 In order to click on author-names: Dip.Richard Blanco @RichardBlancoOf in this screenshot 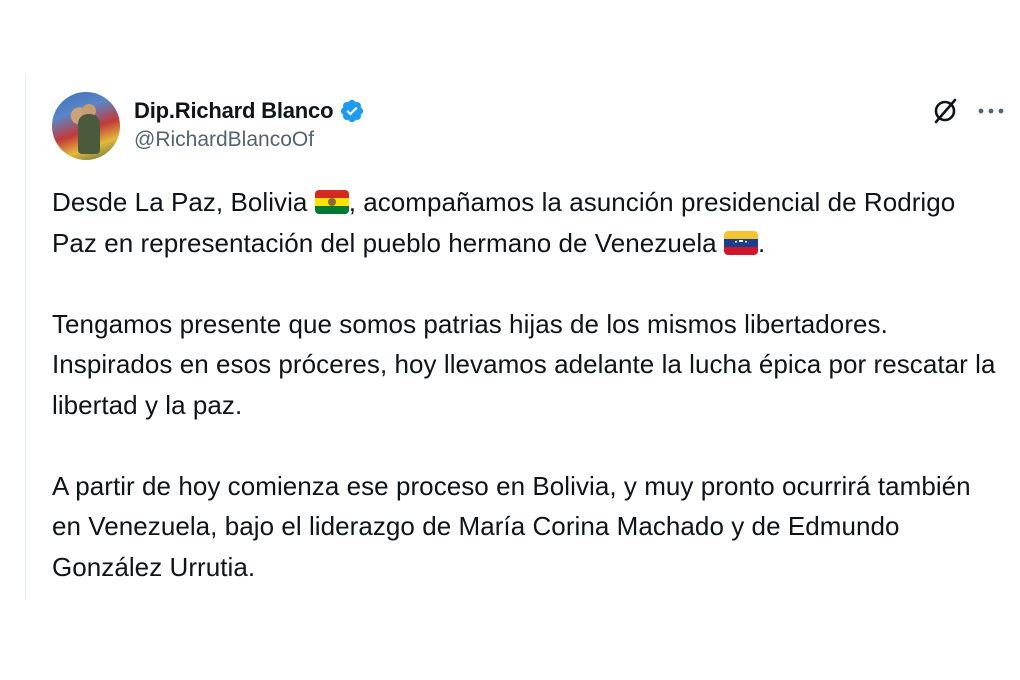, I will do `click(249, 124)`.